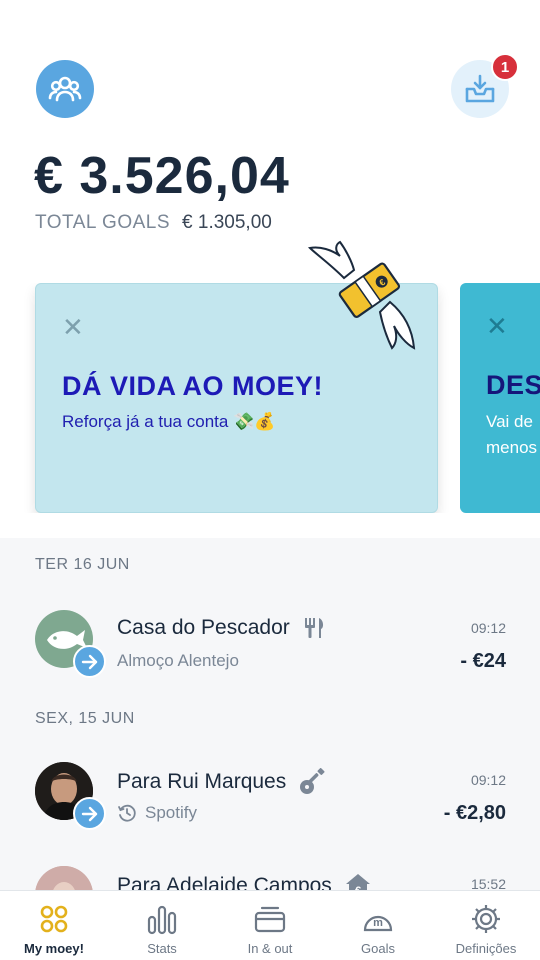 The height and width of the screenshot is (960, 540). Describe the element at coordinates (202, 781) in the screenshot. I see `transaction-name: Para Rui Marques` at that location.